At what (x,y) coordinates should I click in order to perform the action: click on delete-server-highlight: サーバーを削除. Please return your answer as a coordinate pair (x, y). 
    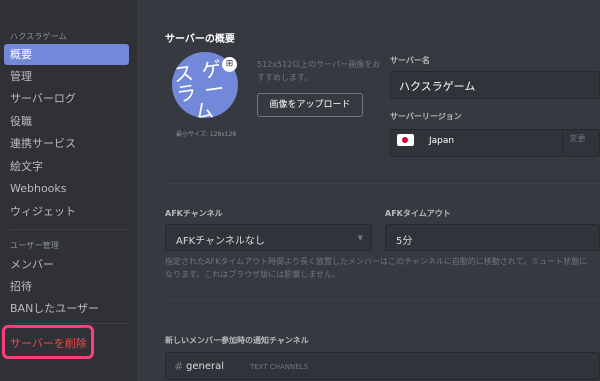
    Looking at the image, I should click on (48, 342).